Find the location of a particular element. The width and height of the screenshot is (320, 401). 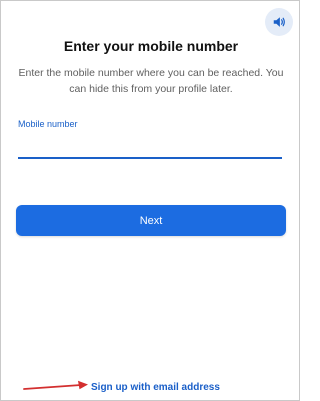

mobile-number-input is located at coordinates (150, 144).